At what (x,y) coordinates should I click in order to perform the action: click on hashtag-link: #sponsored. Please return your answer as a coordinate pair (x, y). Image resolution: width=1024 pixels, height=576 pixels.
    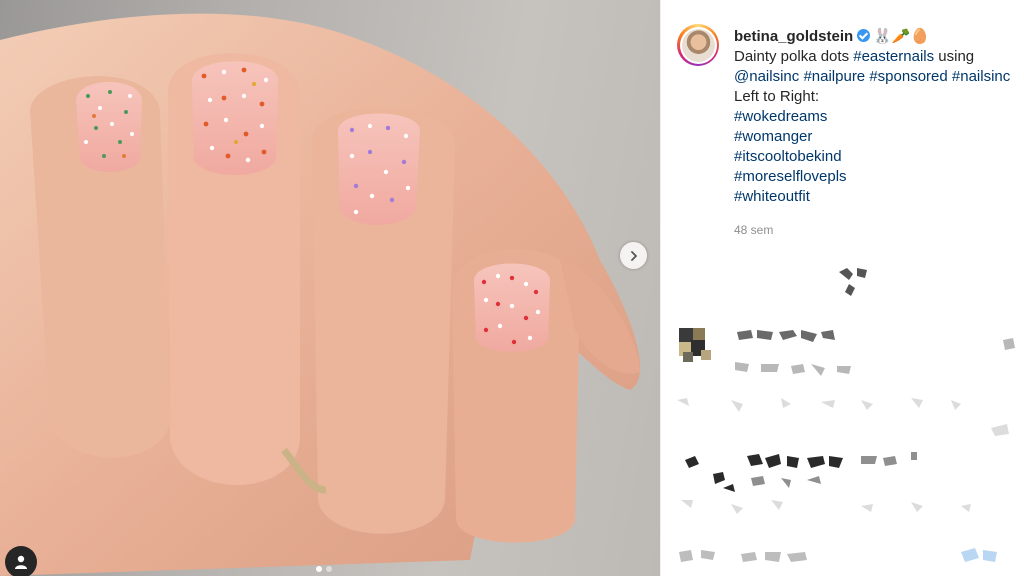
    Looking at the image, I should click on (908, 76).